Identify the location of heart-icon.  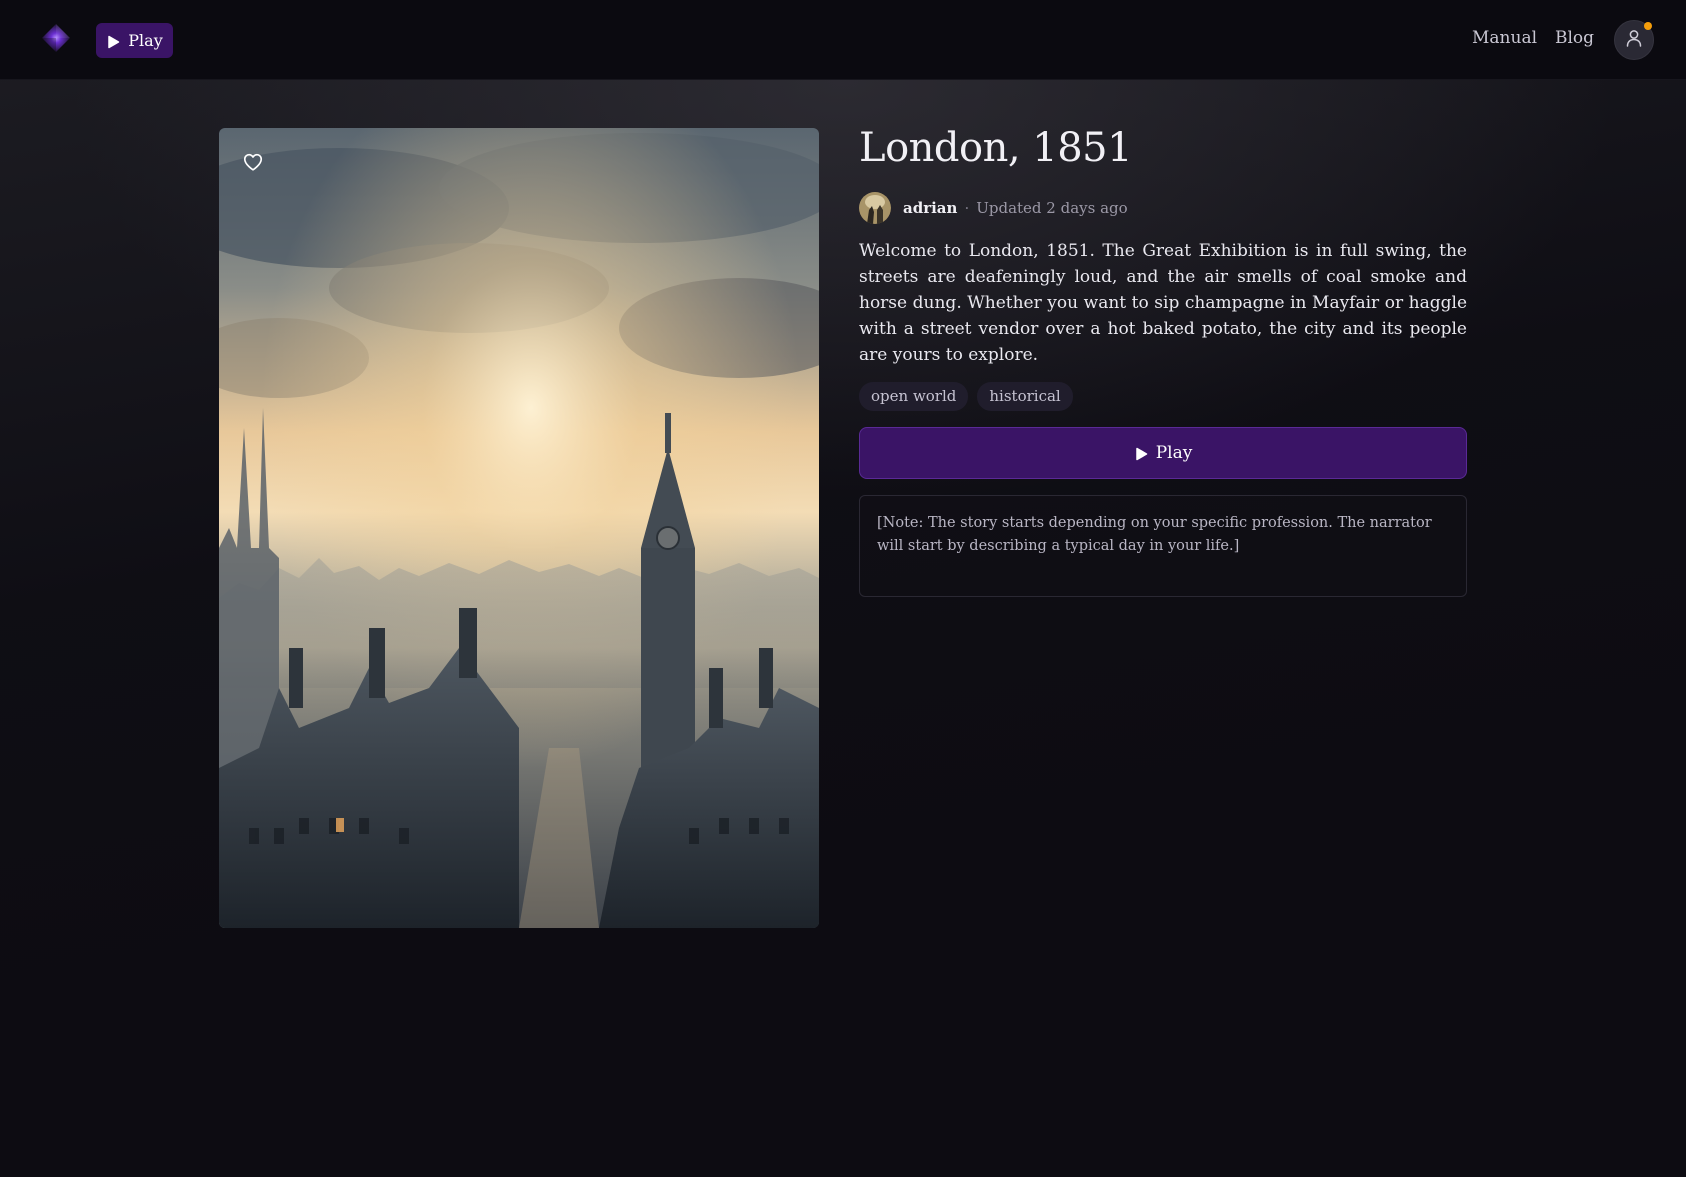
(253, 162).